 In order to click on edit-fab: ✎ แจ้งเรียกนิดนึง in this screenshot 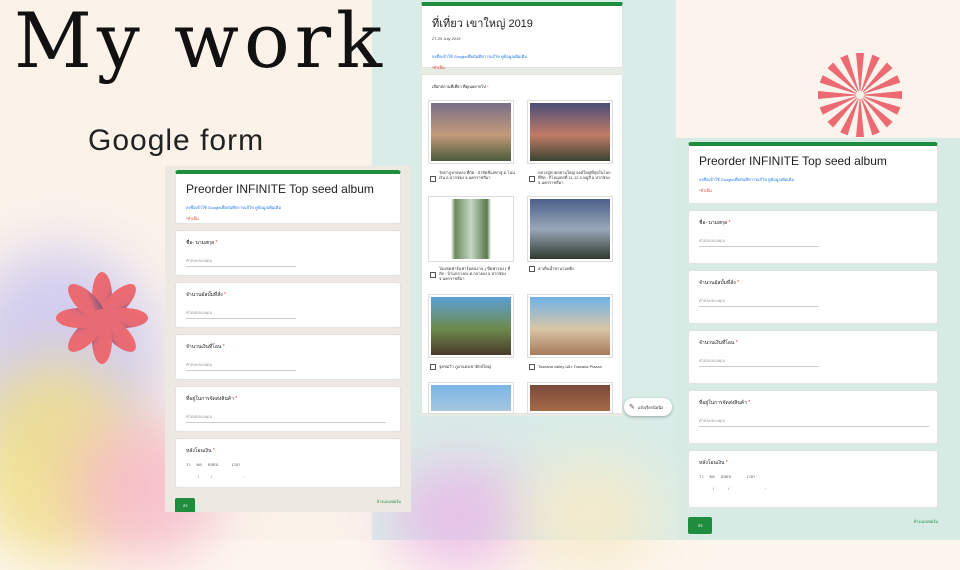, I will do `click(648, 407)`.